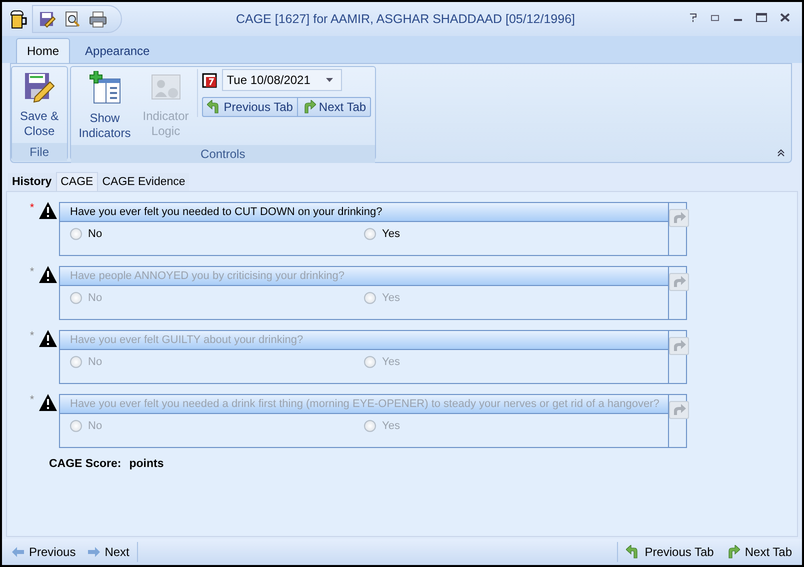  What do you see at coordinates (364, 276) in the screenshot?
I see `question-text: Have people ANNOYED you by criticising your drinking?` at bounding box center [364, 276].